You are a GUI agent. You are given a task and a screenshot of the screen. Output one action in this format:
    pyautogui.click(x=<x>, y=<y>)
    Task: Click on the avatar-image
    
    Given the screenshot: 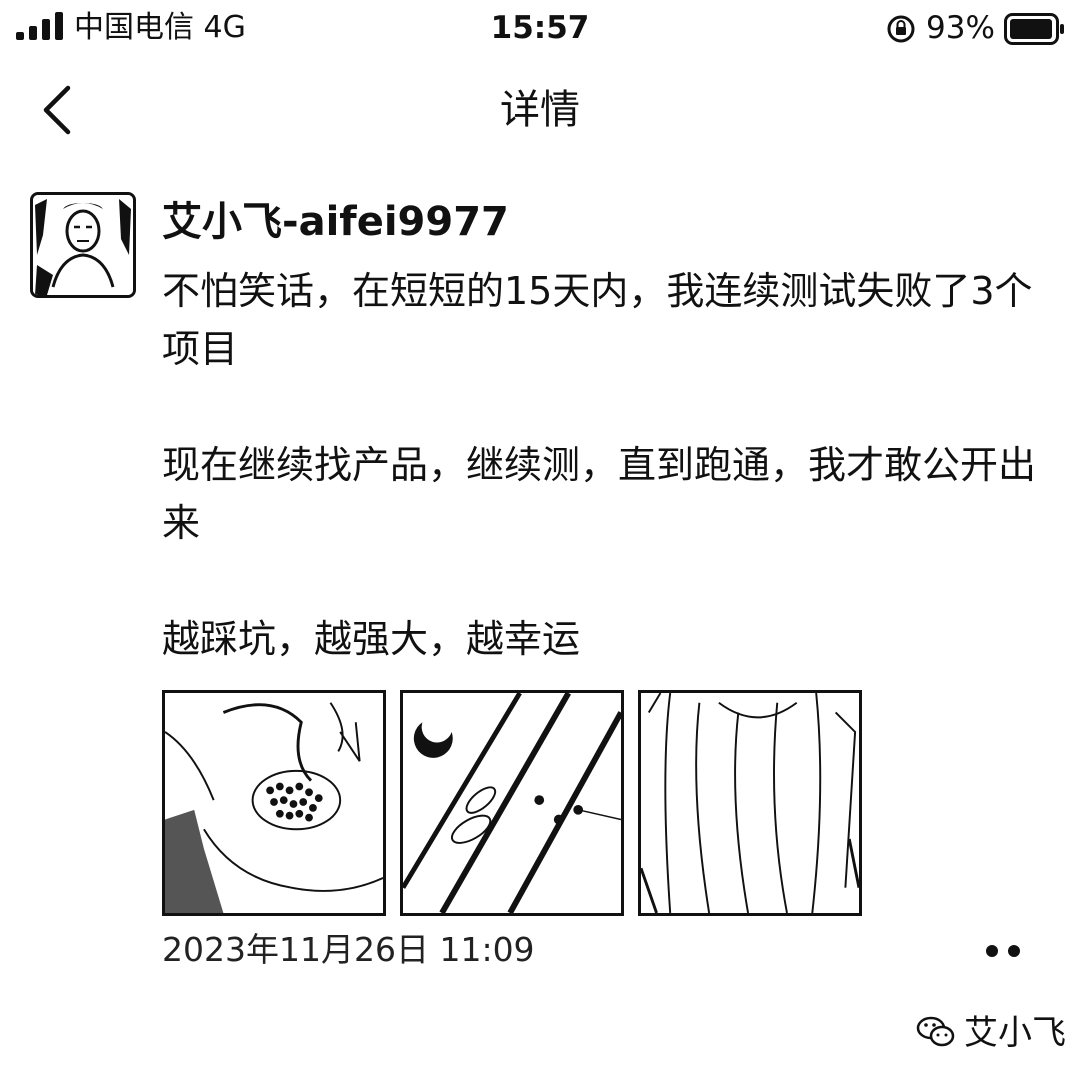 What is the action you would take?
    pyautogui.click(x=83, y=245)
    